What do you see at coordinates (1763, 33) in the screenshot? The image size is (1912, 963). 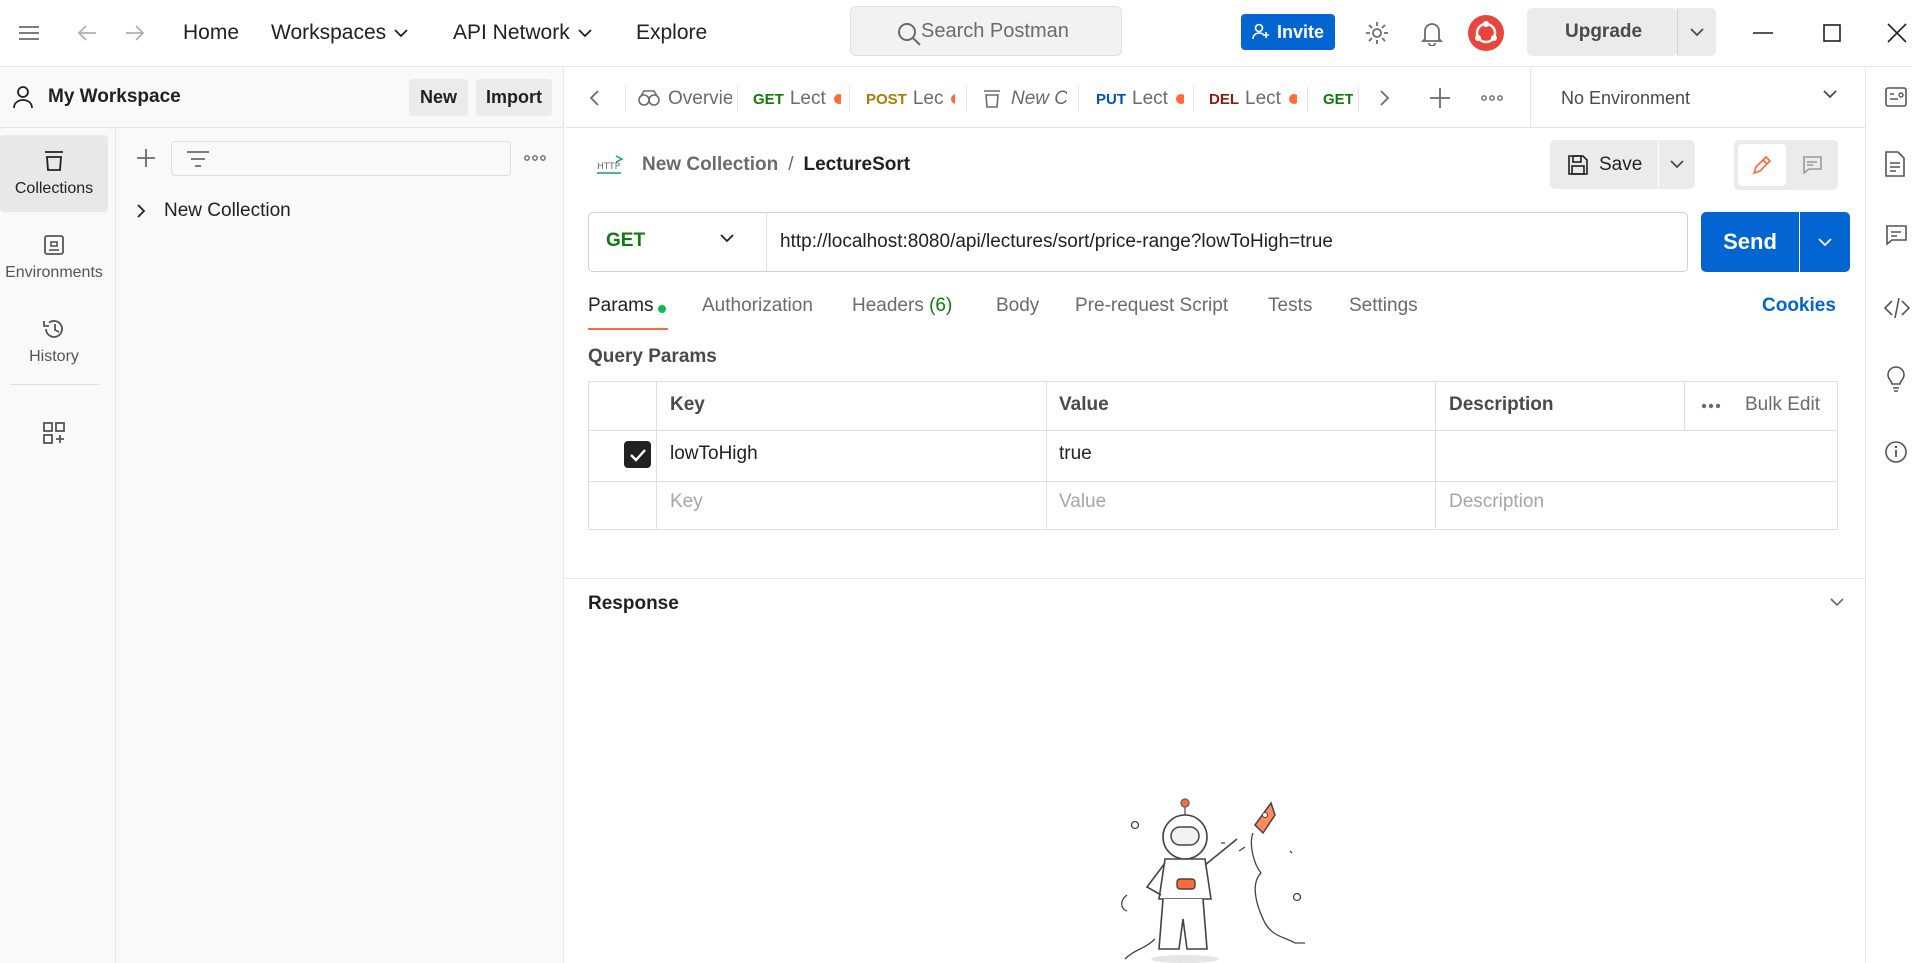 I see `minimize-window-icon` at bounding box center [1763, 33].